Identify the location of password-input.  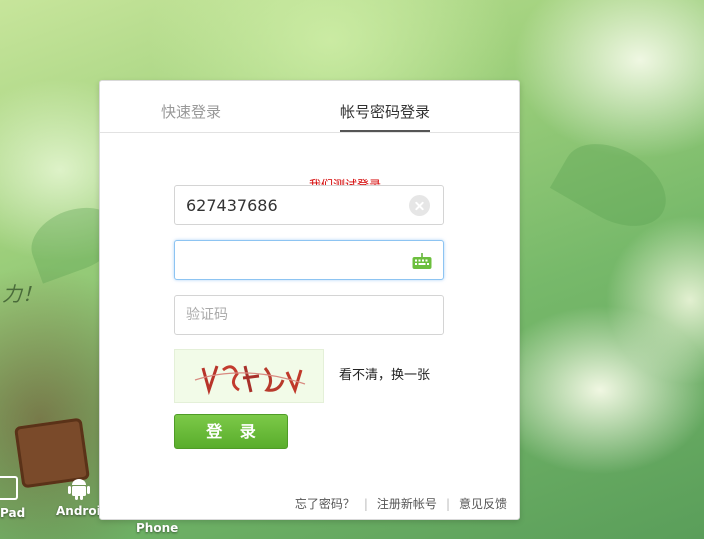
(290, 260).